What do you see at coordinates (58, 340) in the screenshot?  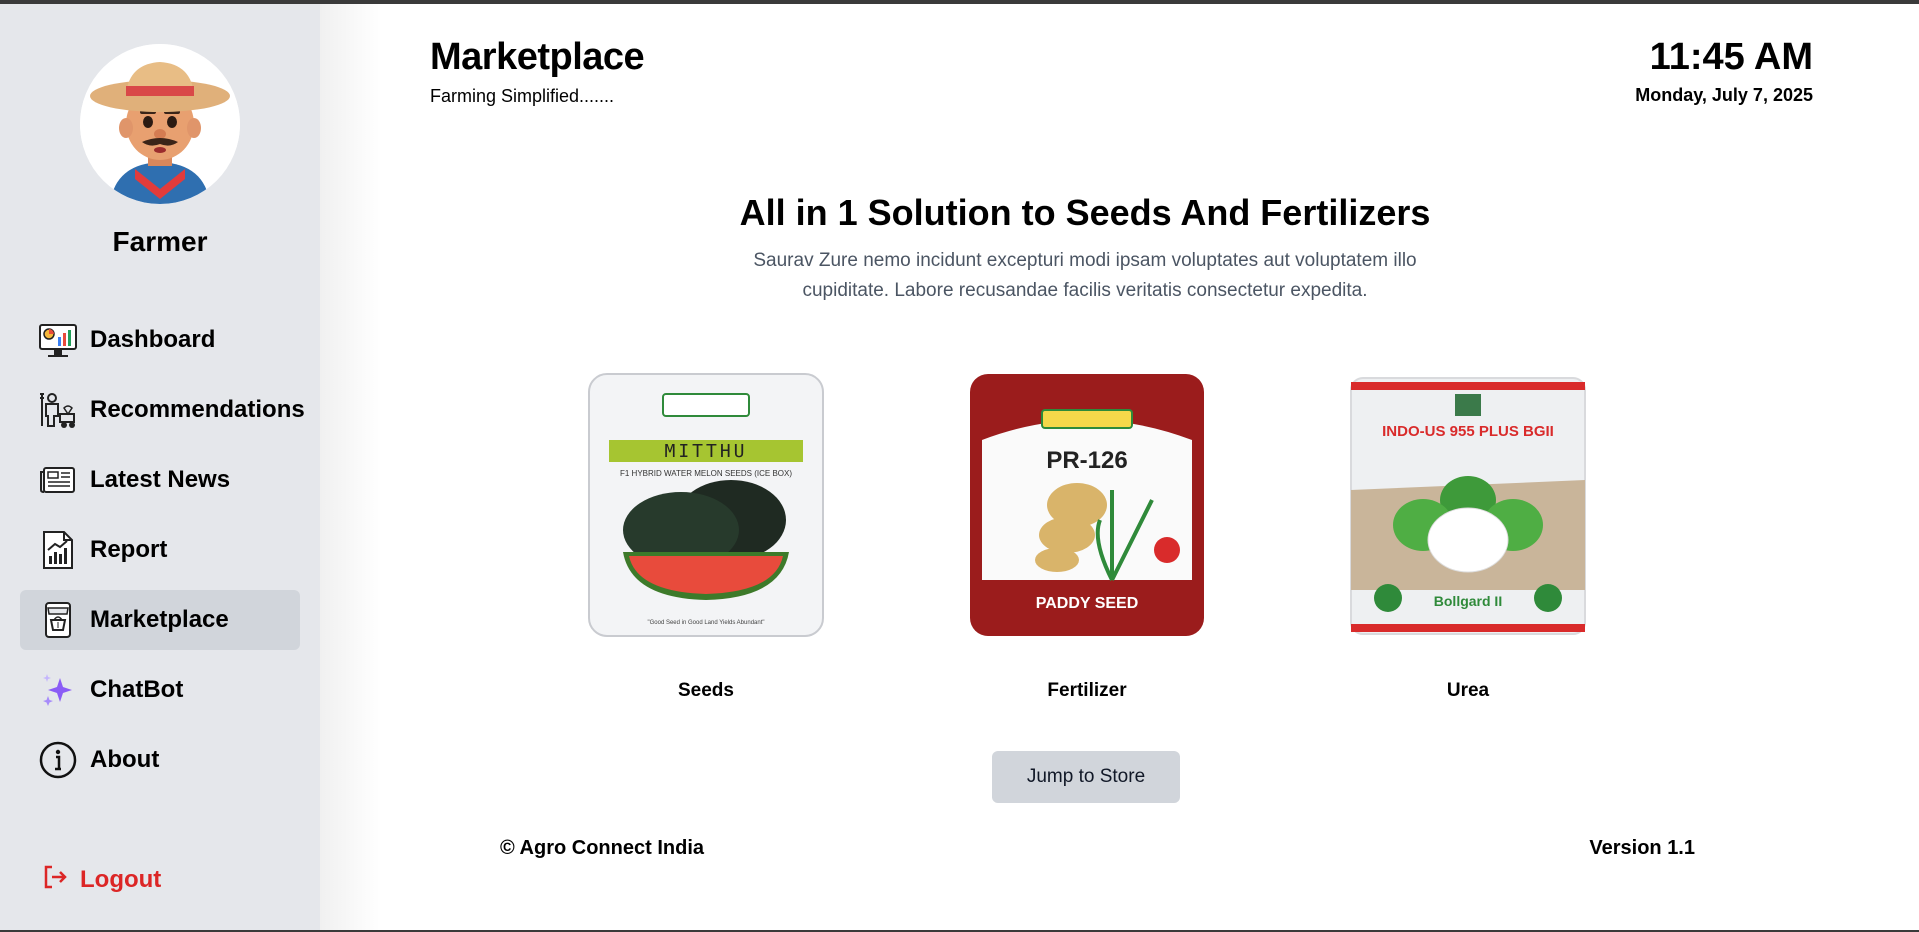 I see `dashboard-icon` at bounding box center [58, 340].